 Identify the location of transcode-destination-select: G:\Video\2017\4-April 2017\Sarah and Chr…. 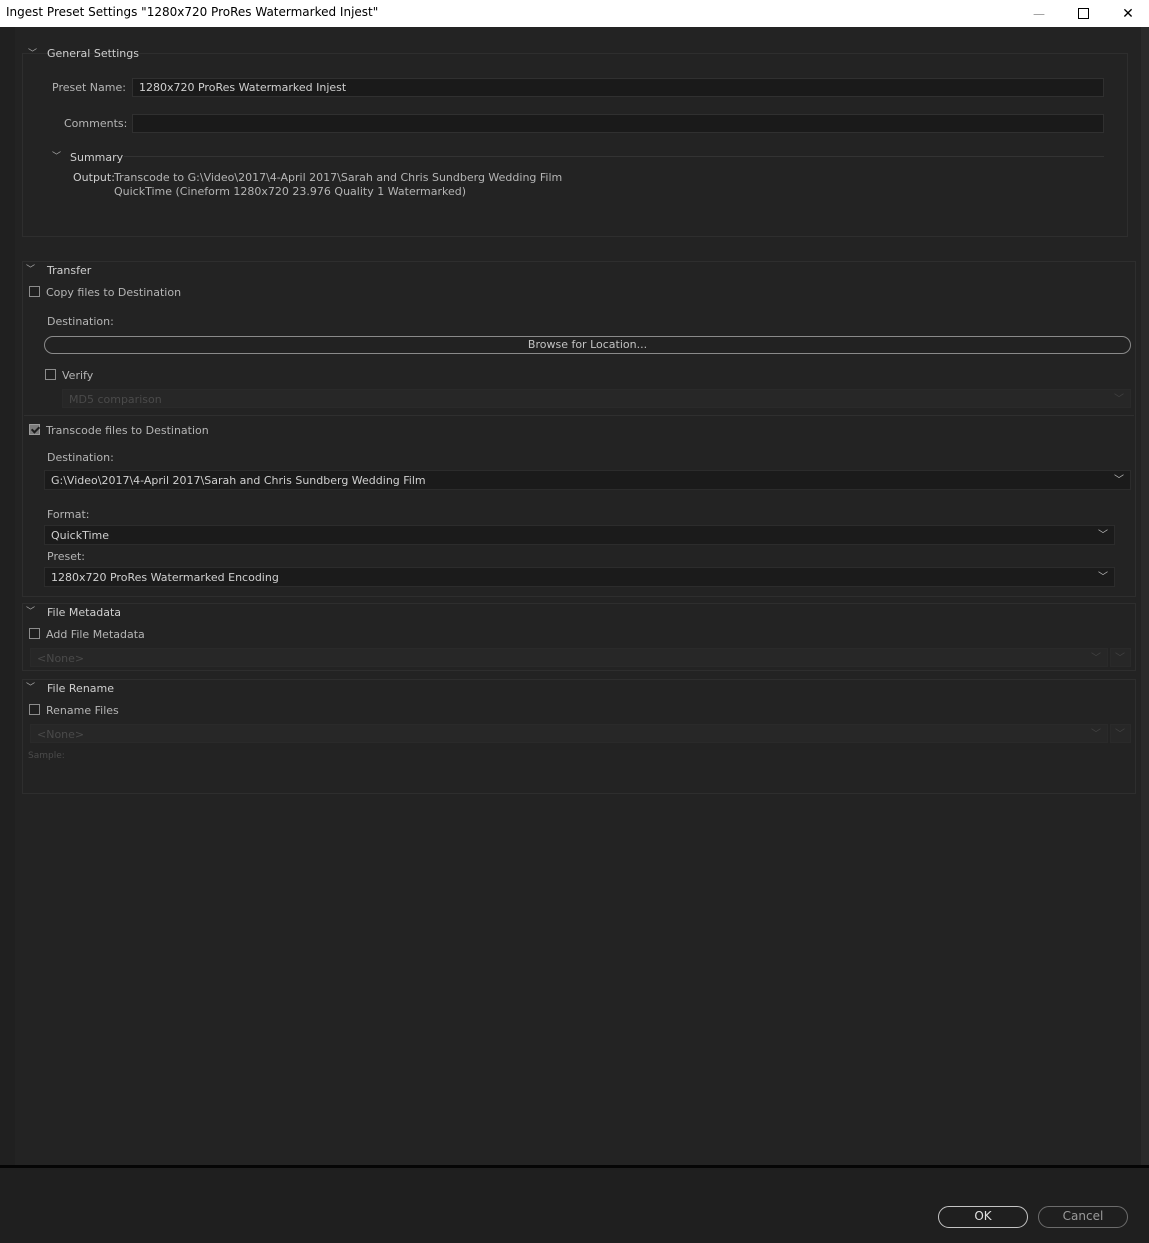
(587, 480).